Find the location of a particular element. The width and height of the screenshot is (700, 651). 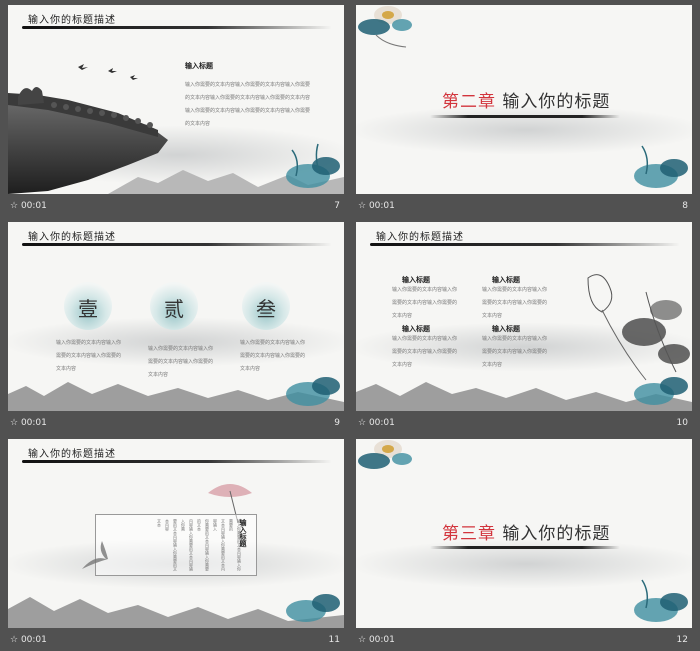

content-subtitle: 输入标题 is located at coordinates (199, 66).